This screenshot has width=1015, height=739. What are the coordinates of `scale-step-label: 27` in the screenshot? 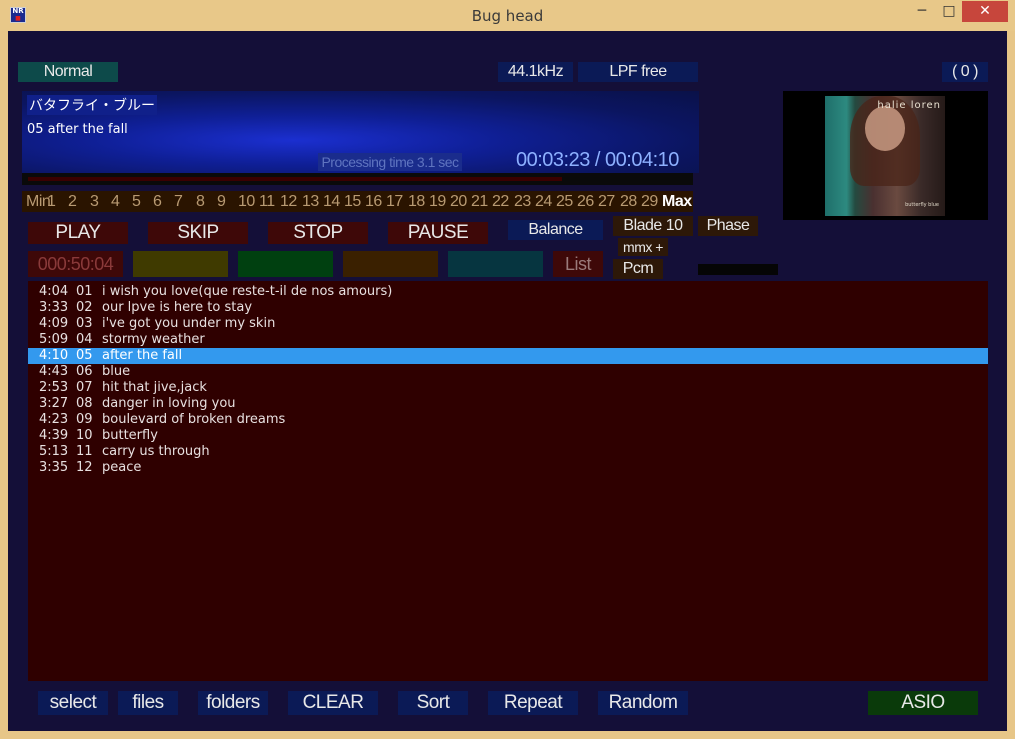 It's located at (606, 201).